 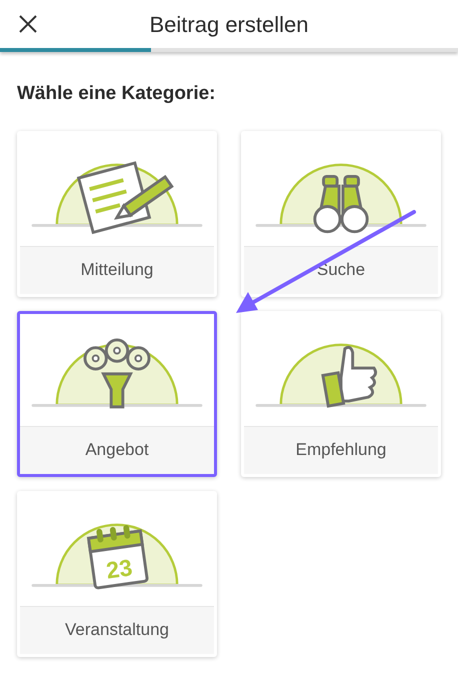 What do you see at coordinates (117, 270) in the screenshot?
I see `category-label: Mitteilung` at bounding box center [117, 270].